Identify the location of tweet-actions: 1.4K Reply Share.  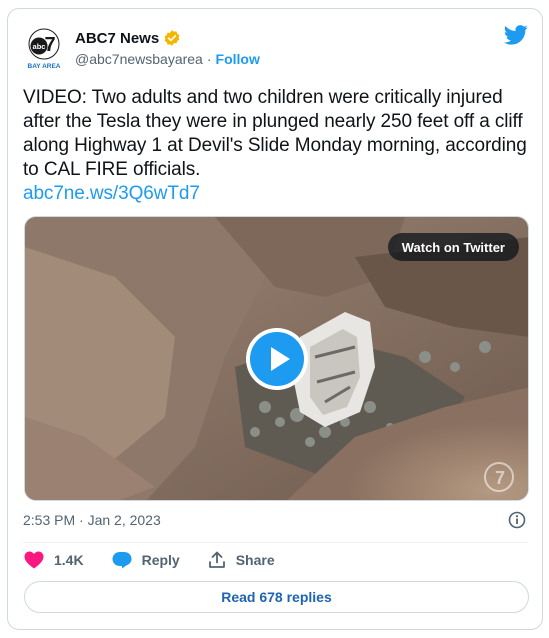
(163, 560).